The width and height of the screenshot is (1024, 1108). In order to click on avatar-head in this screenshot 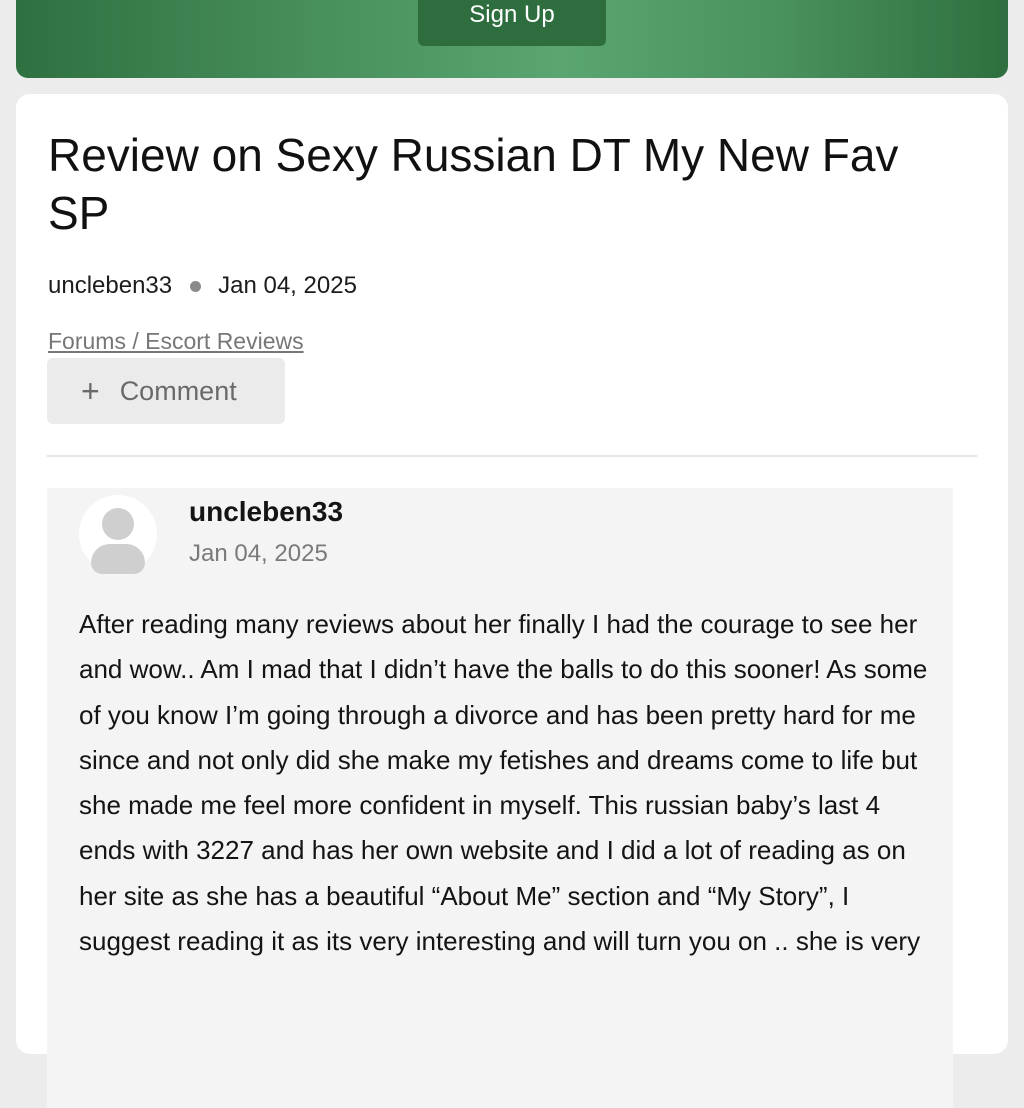, I will do `click(118, 524)`.